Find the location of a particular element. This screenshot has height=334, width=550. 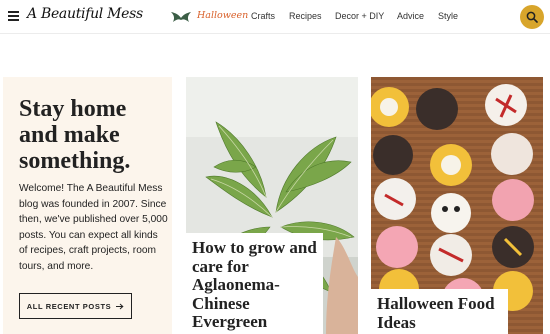

all-recent-posts-button: ALL RECENT POSTS is located at coordinates (75, 306).